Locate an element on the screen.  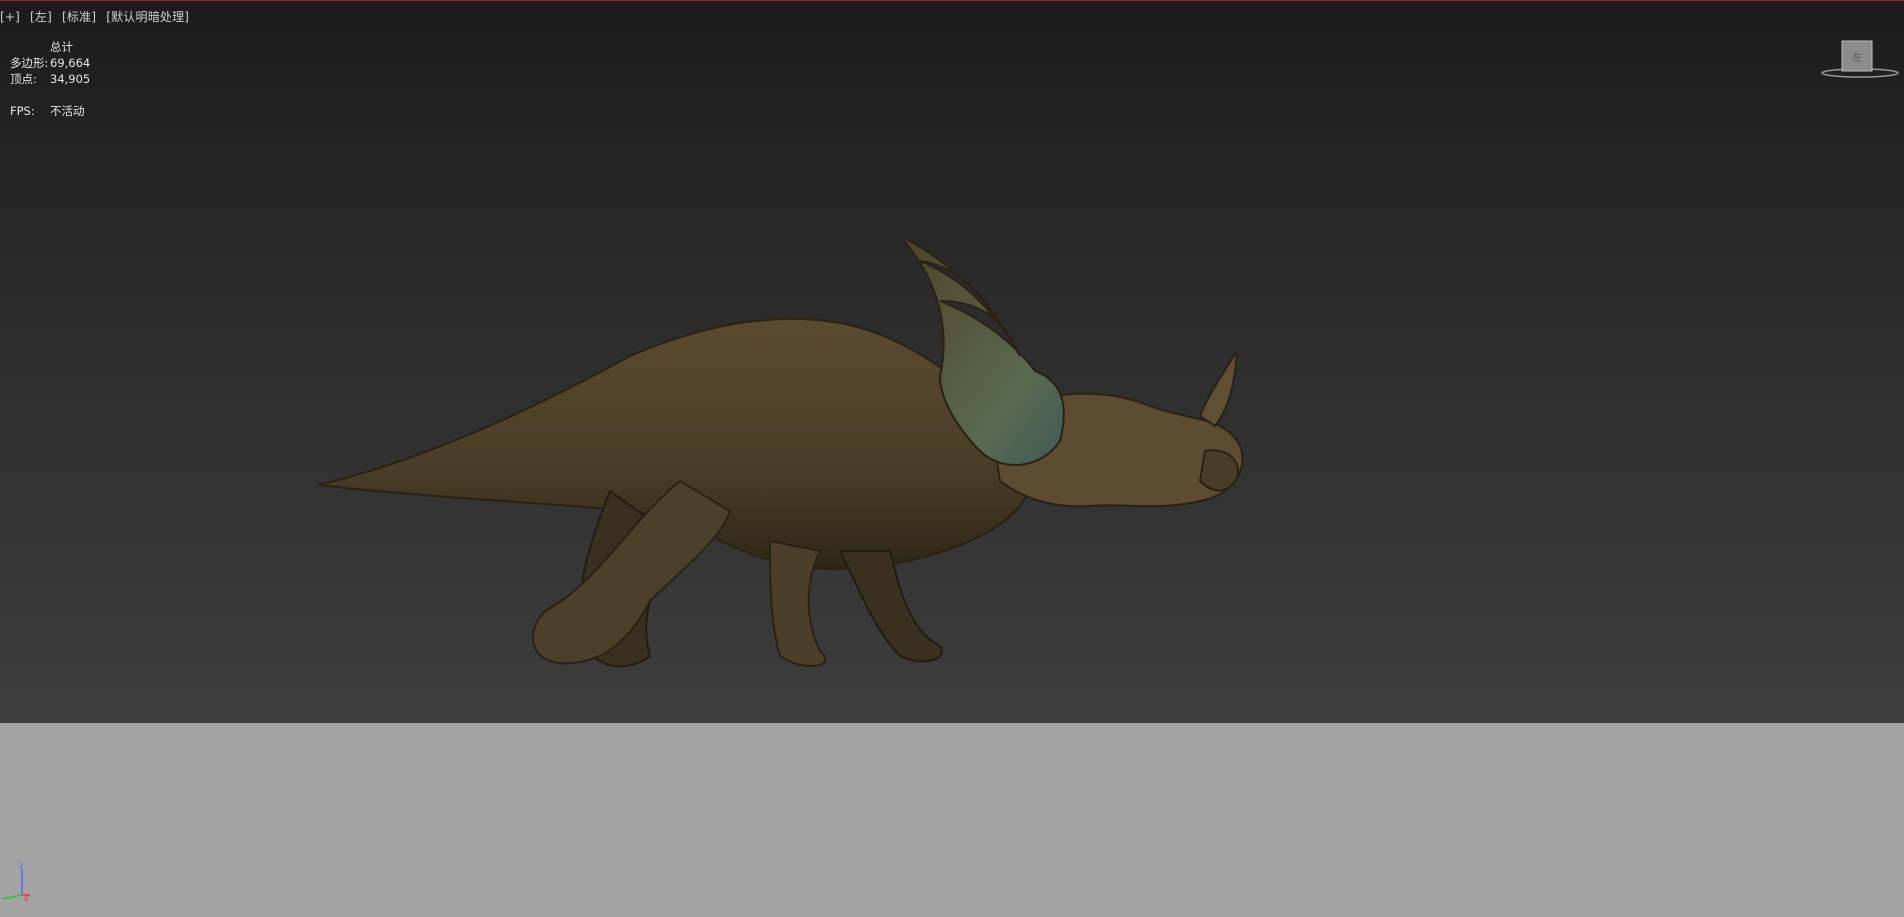
stats-polygons-row: 多边形: 69,664 is located at coordinates (50, 63).